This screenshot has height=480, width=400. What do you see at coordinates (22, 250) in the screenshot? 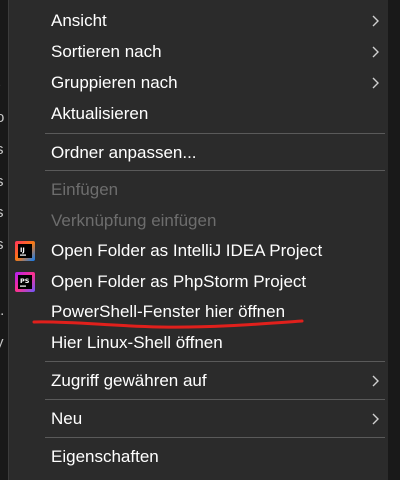
I see `intellij-idea-icon-text: IJ` at bounding box center [22, 250].